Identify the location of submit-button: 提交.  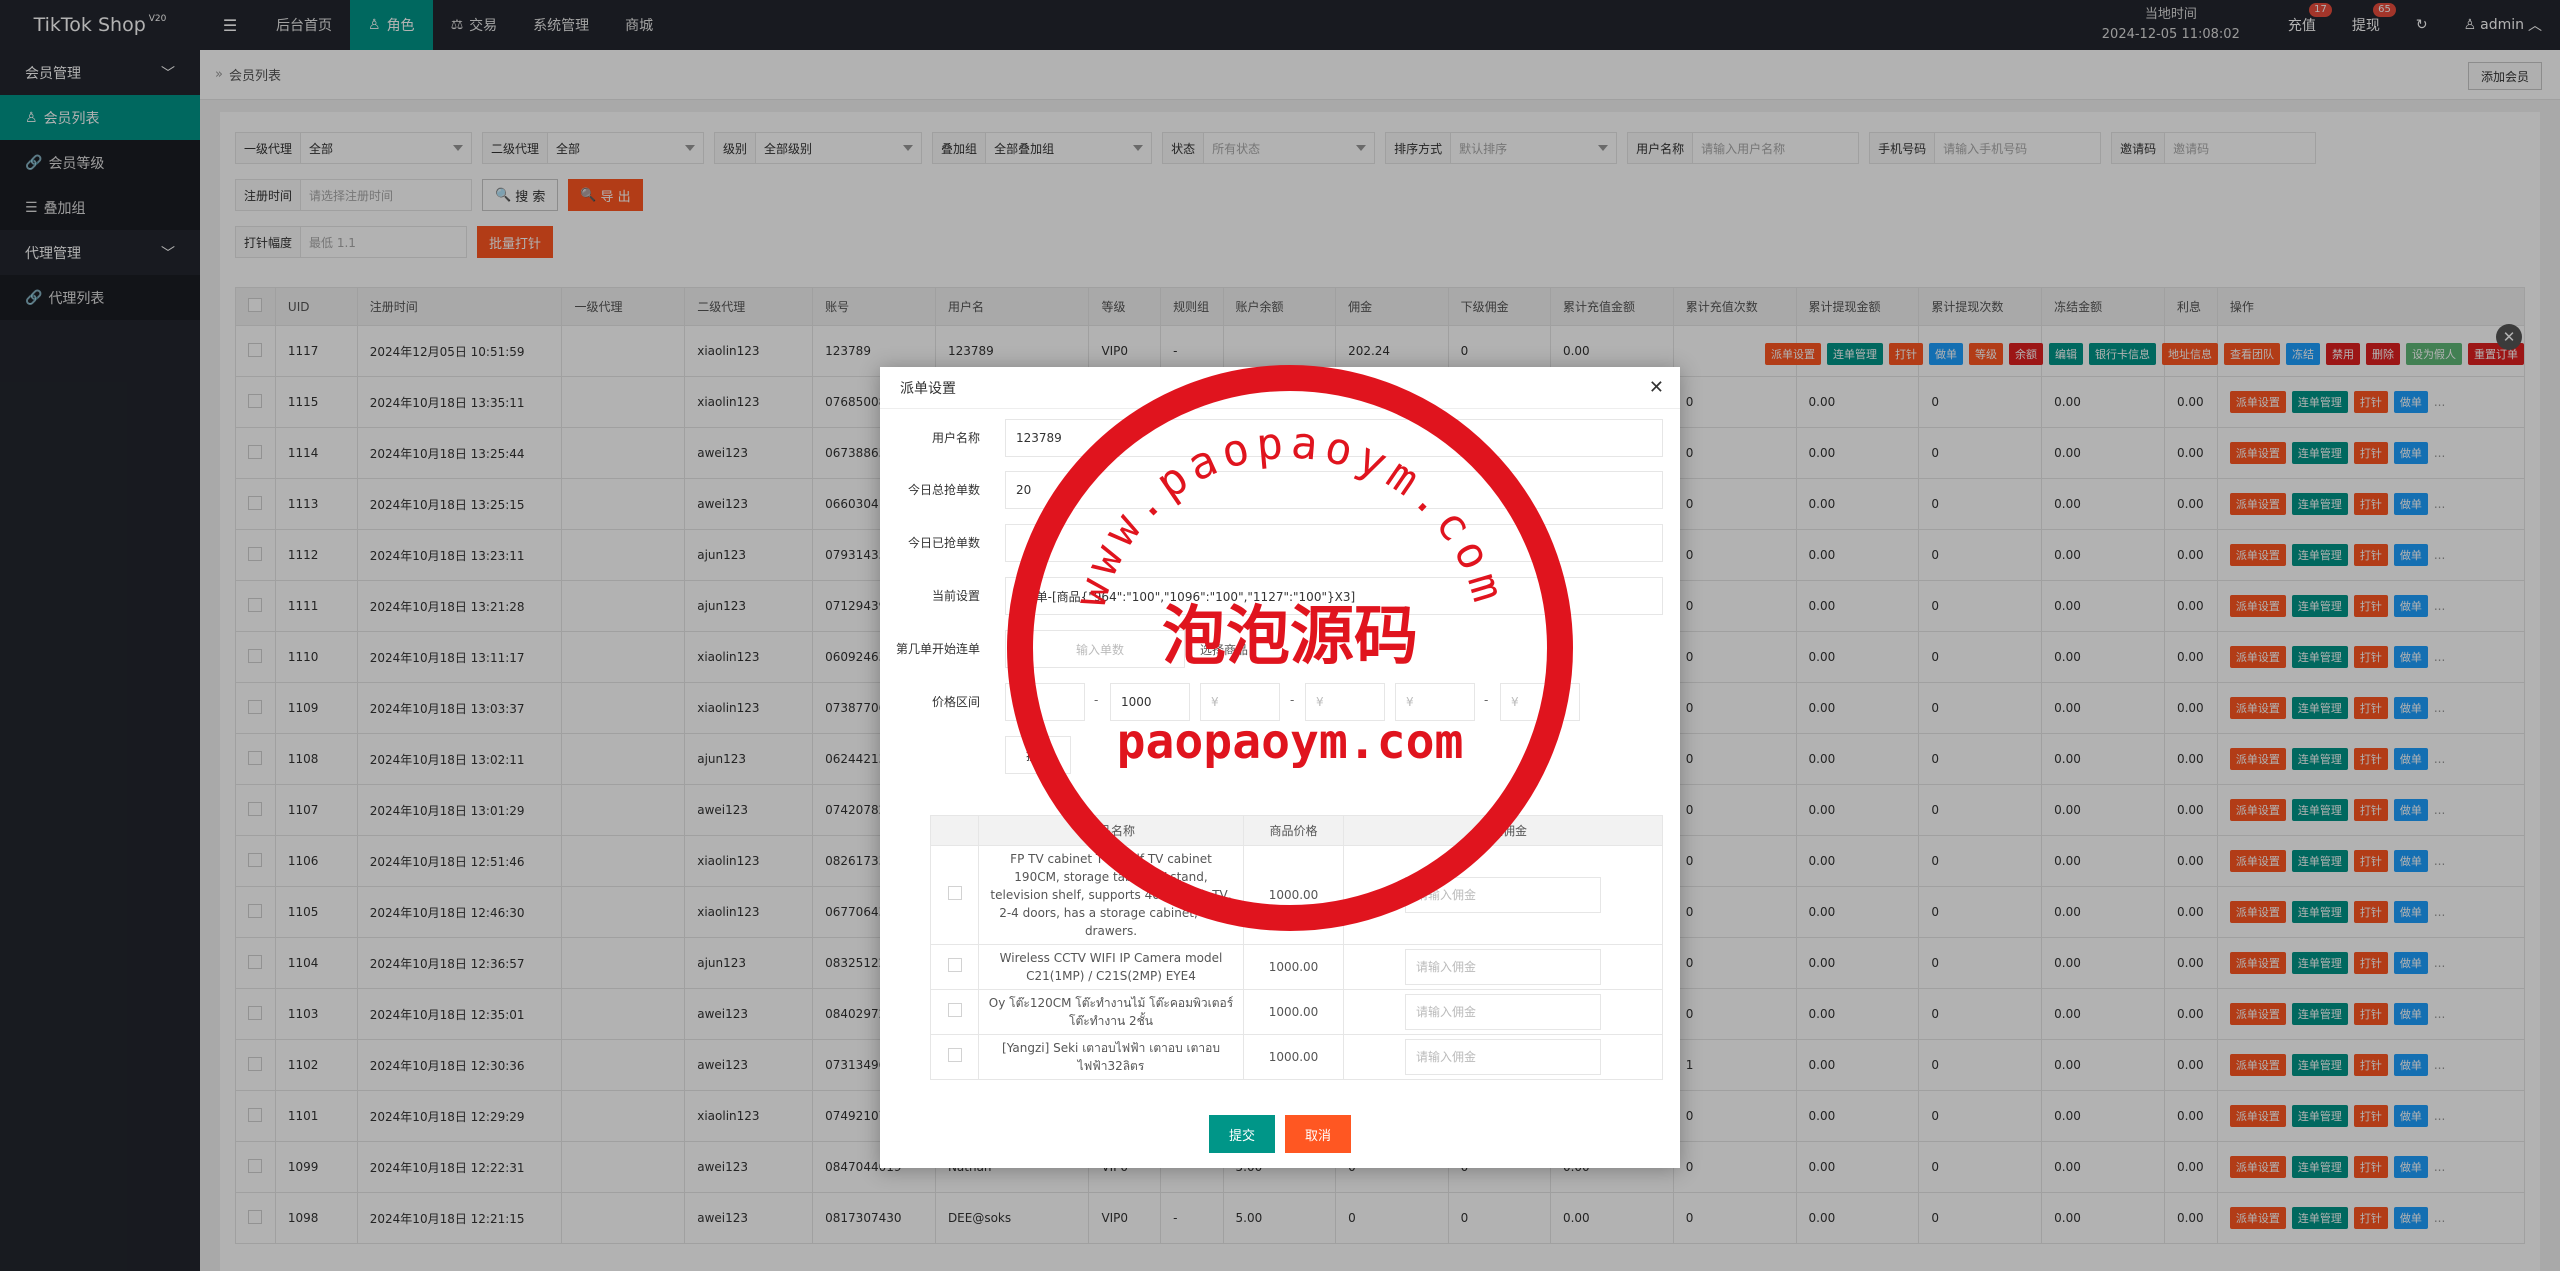
(1241, 1134).